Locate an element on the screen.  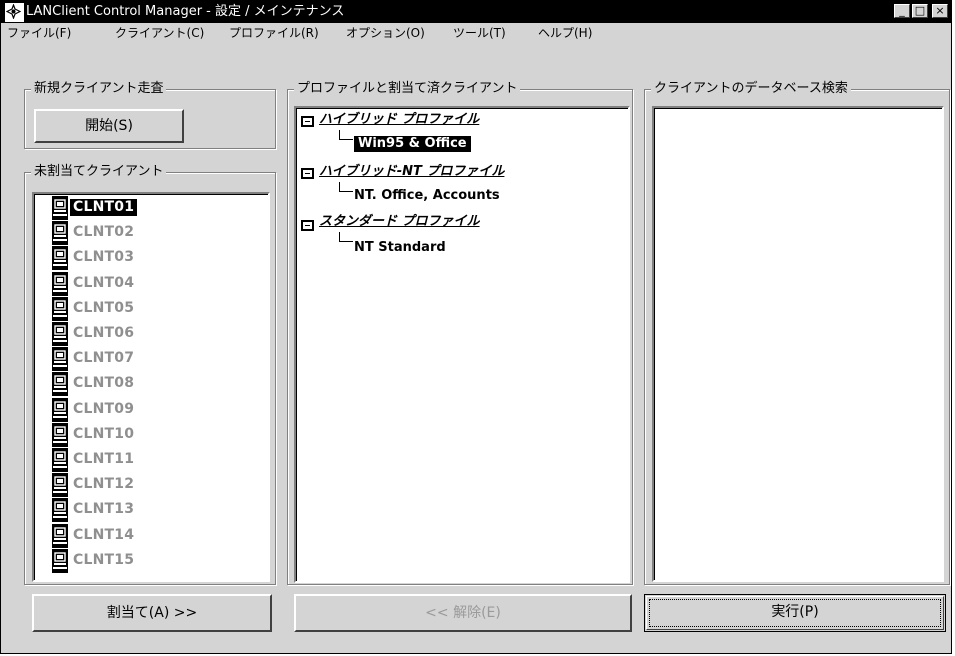
maximize-icon: □ is located at coordinates (920, 10).